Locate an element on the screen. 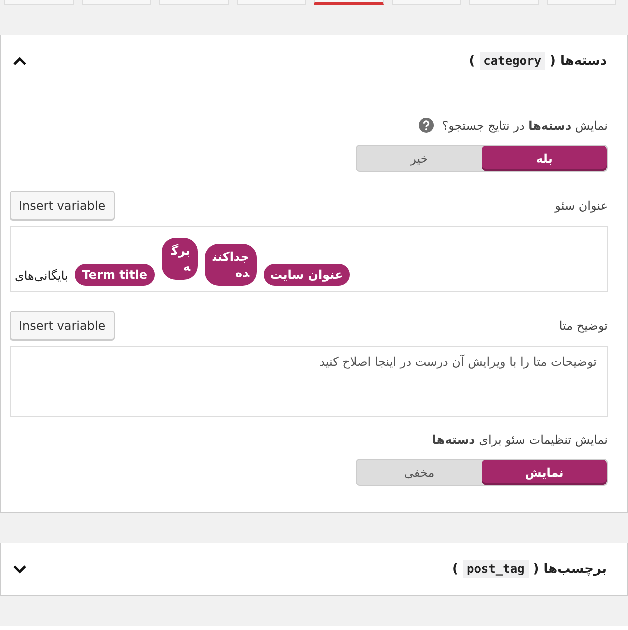 Image resolution: width=628 pixels, height=630 pixels. toggle-option: خیر is located at coordinates (419, 158).